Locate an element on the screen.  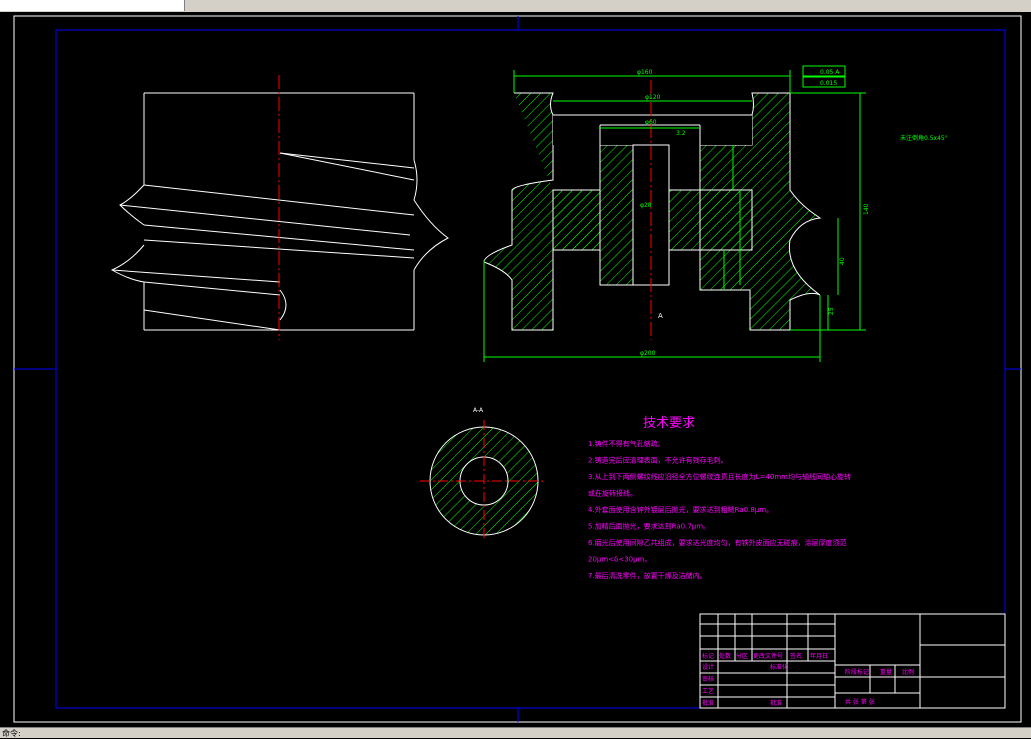
requirement-line: 20μm<δ<30μm。 is located at coordinates (619, 560).